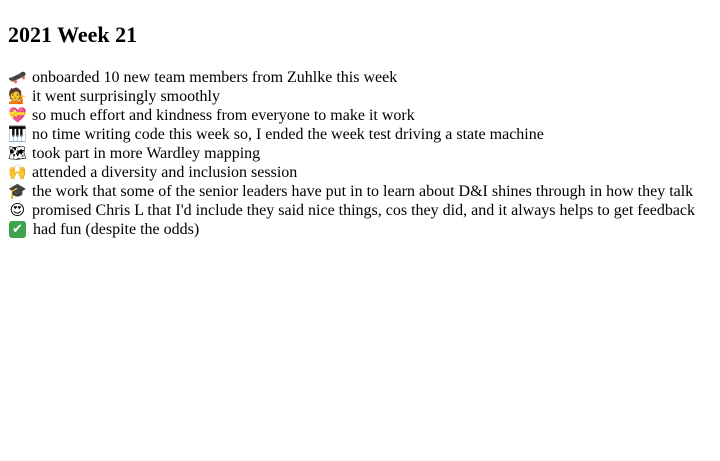  What do you see at coordinates (17, 191) in the screenshot?
I see `graduation-cap-icon: 🎓` at bounding box center [17, 191].